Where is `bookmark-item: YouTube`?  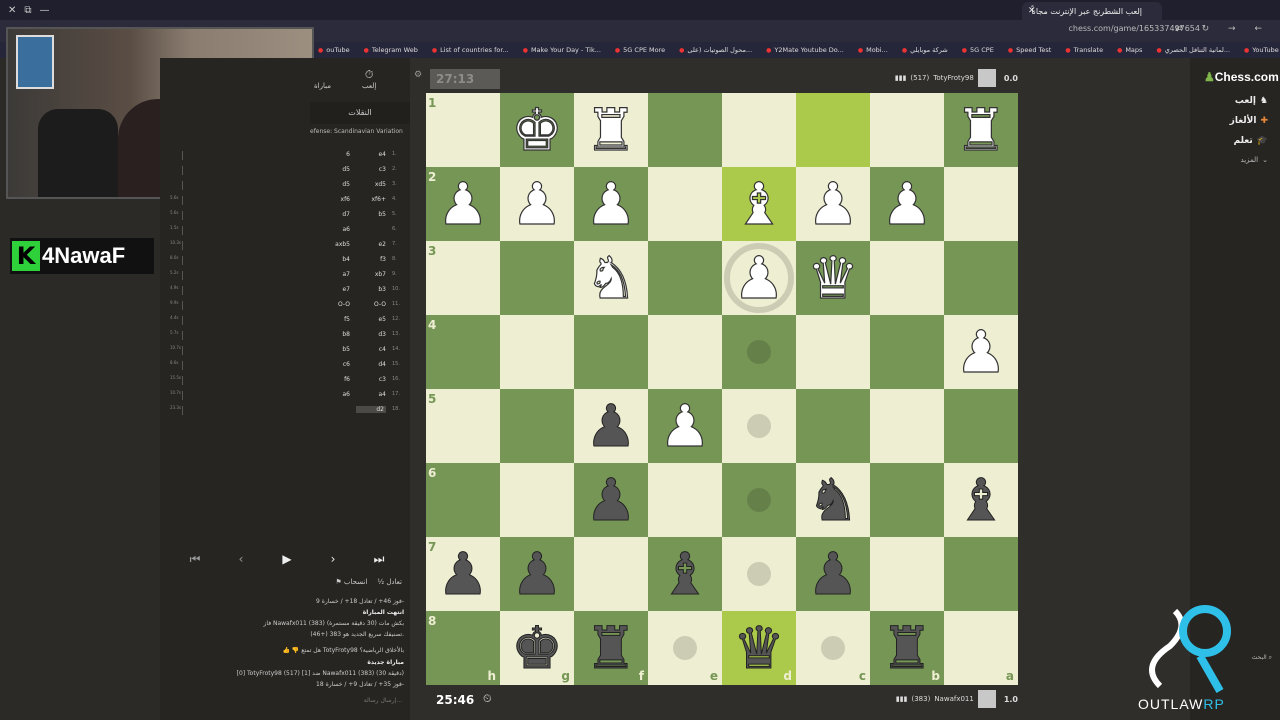
bookmark-item: YouTube is located at coordinates (1261, 50).